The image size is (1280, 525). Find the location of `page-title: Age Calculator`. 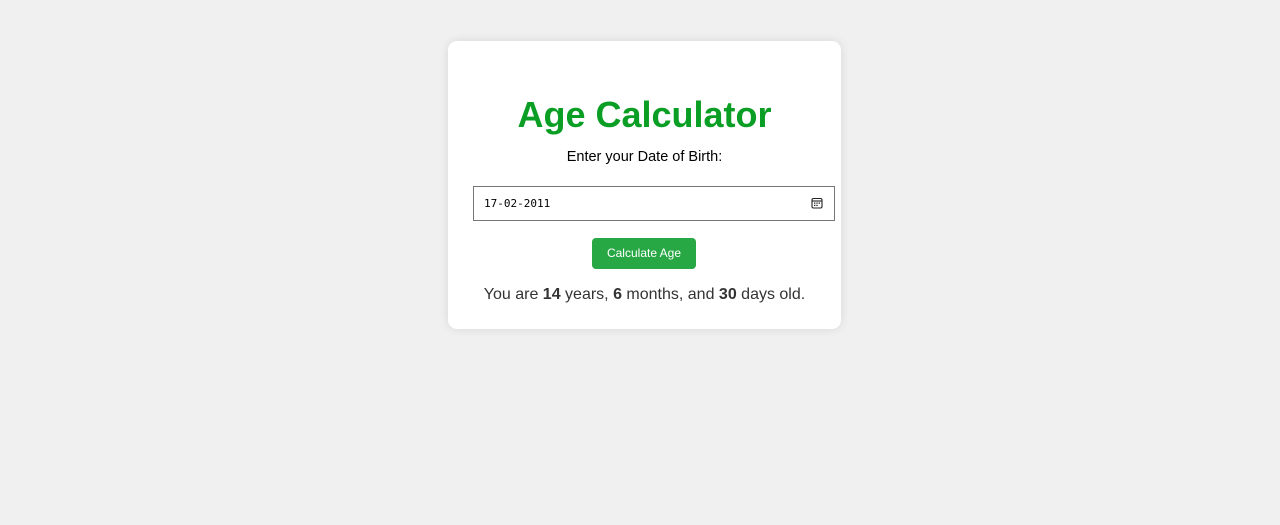

page-title: Age Calculator is located at coordinates (644, 114).